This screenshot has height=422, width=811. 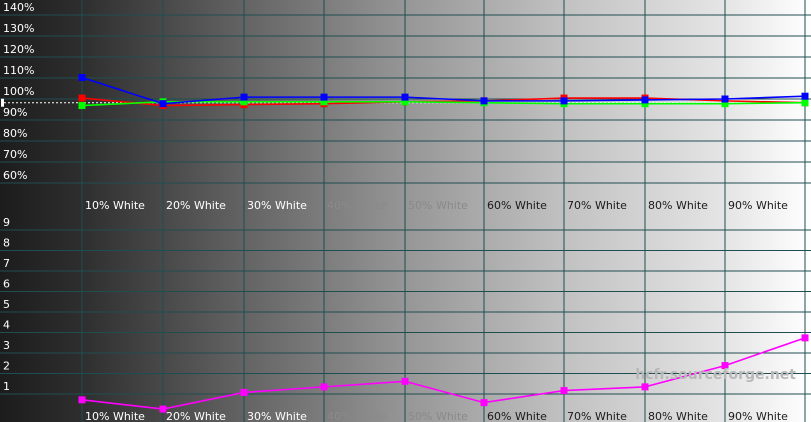 I want to click on y-tick-label: 3, so click(x=6, y=345).